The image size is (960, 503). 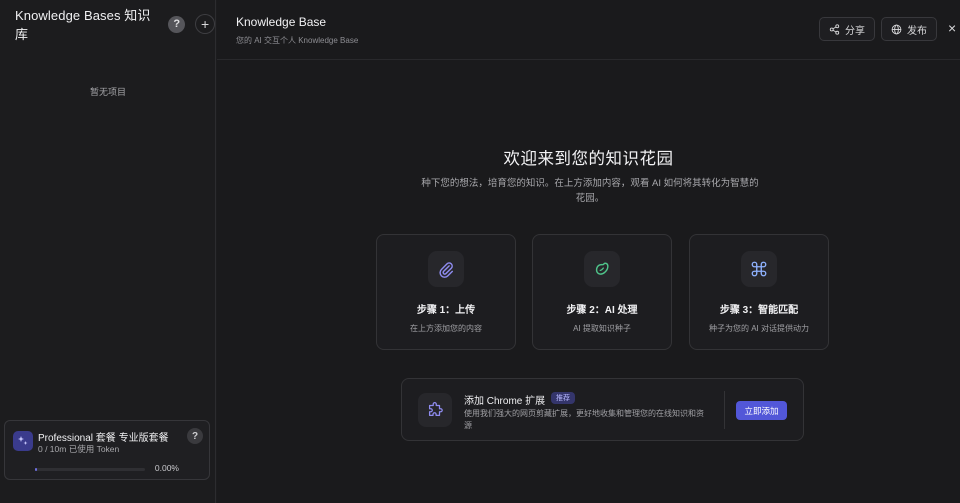 I want to click on puzzle-icon, so click(x=435, y=410).